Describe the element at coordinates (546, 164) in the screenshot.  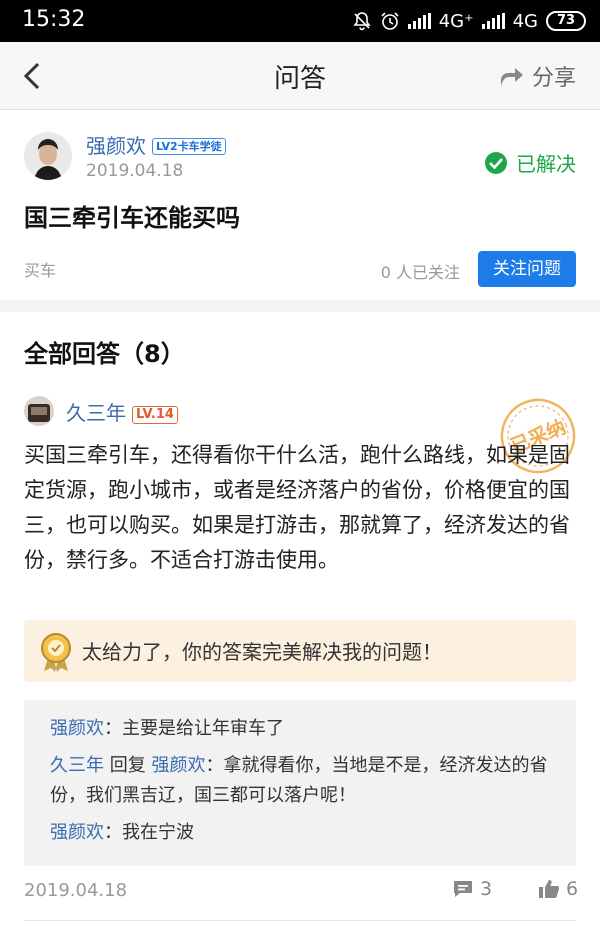
I see `solved-label: 已解决` at that location.